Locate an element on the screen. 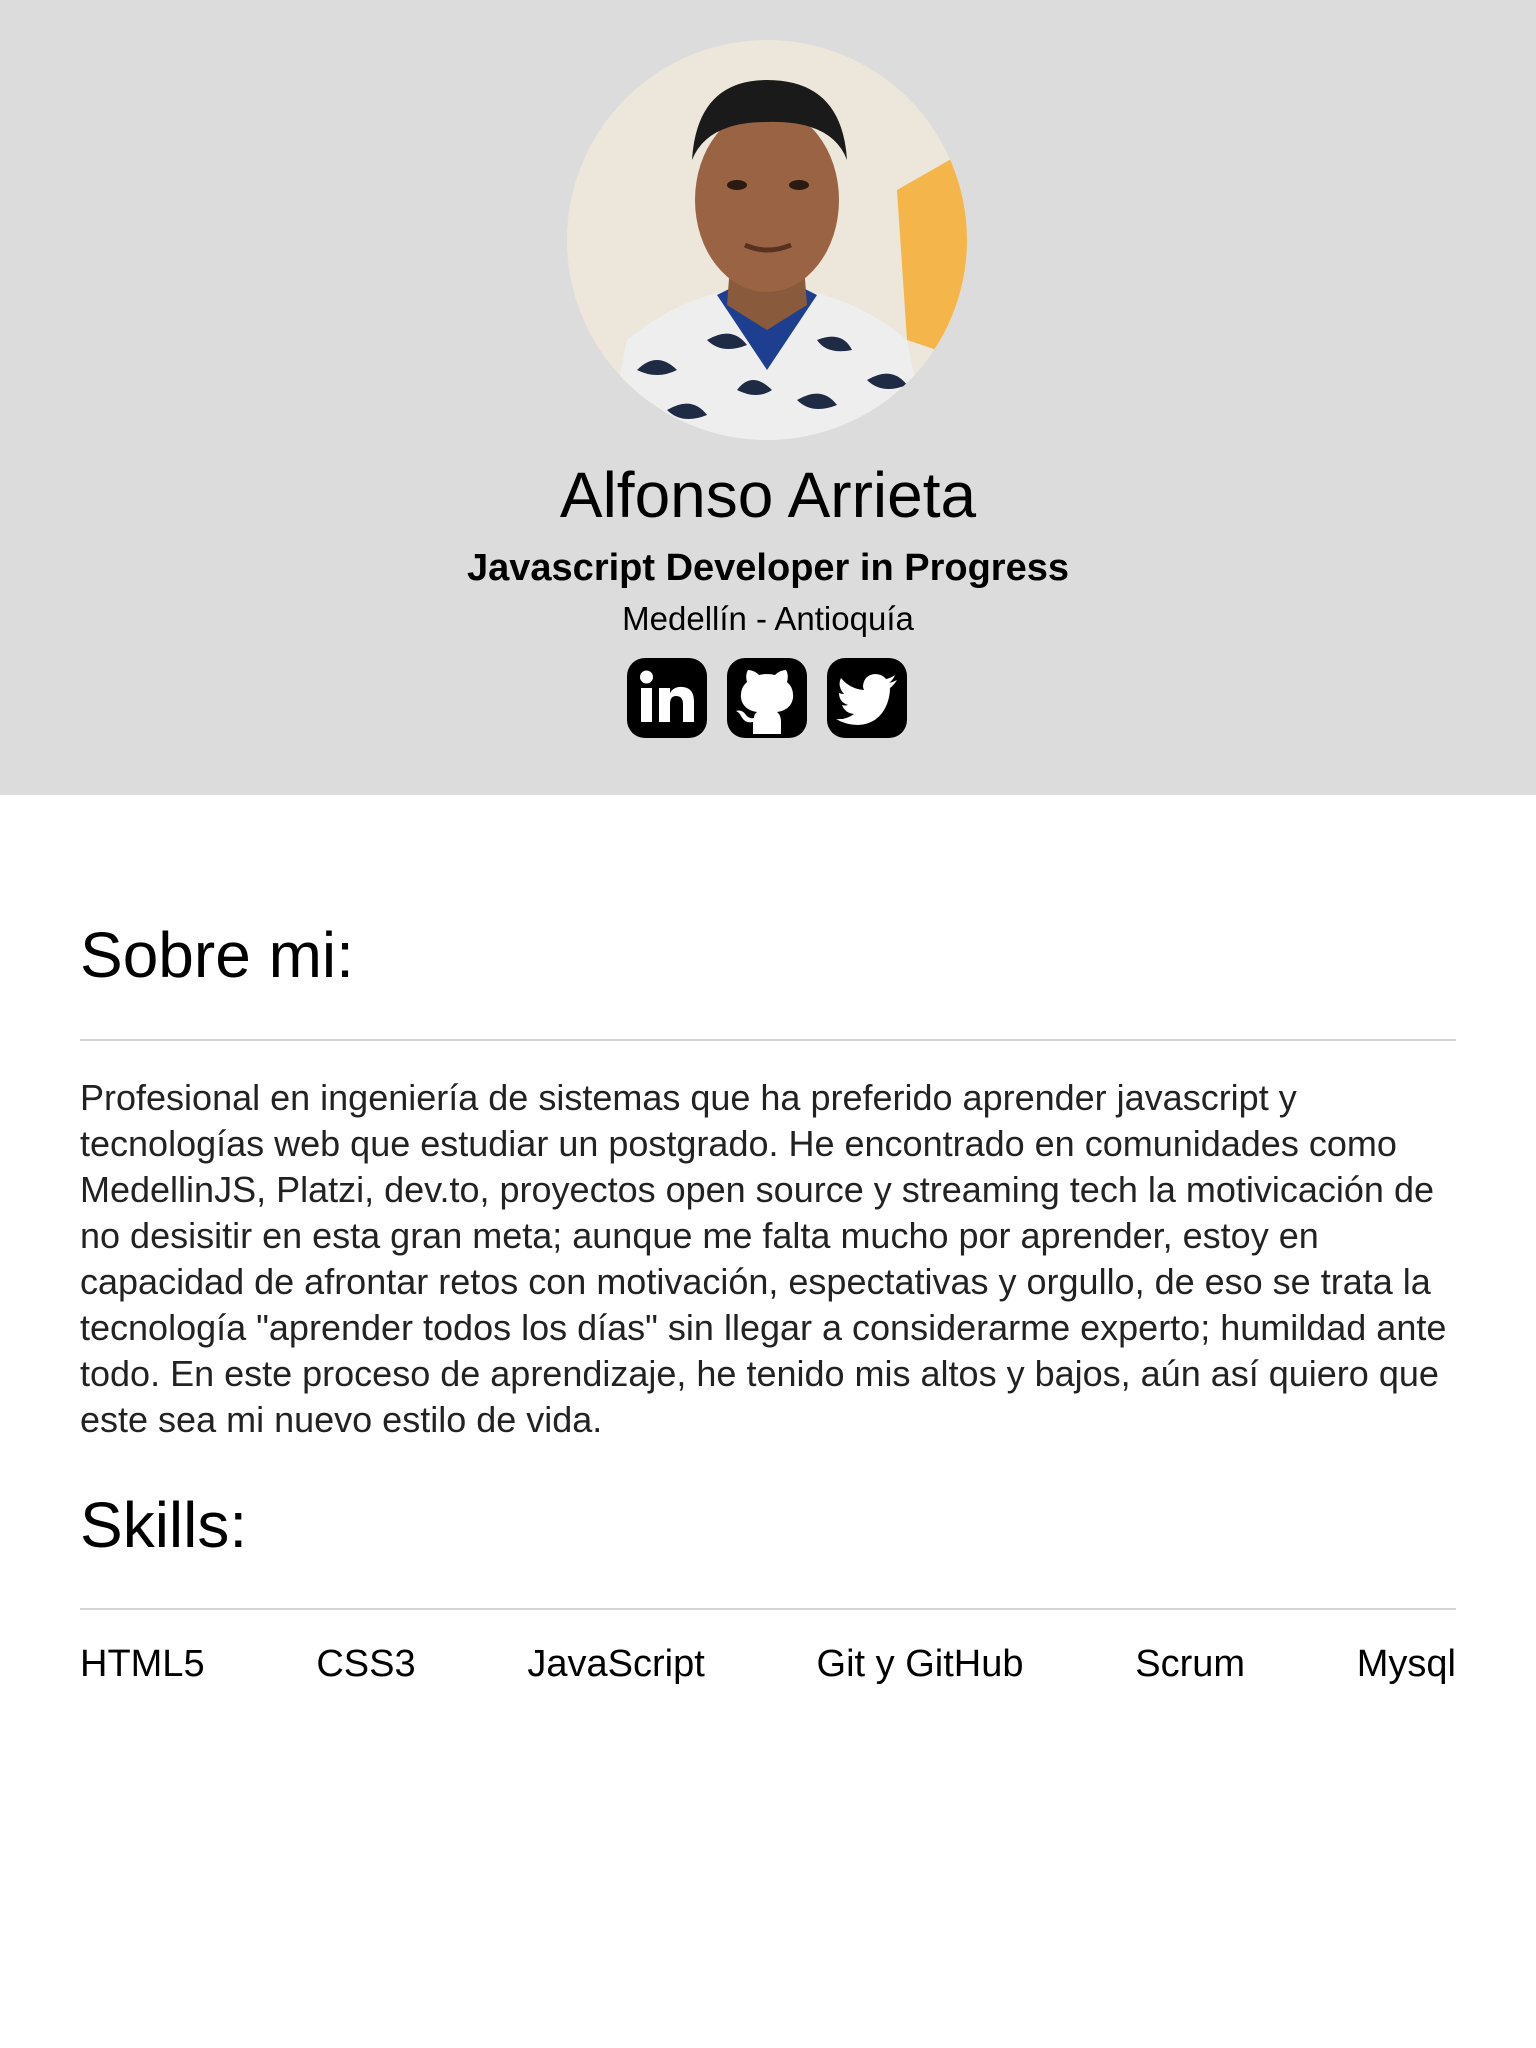  twitter-link is located at coordinates (867, 698).